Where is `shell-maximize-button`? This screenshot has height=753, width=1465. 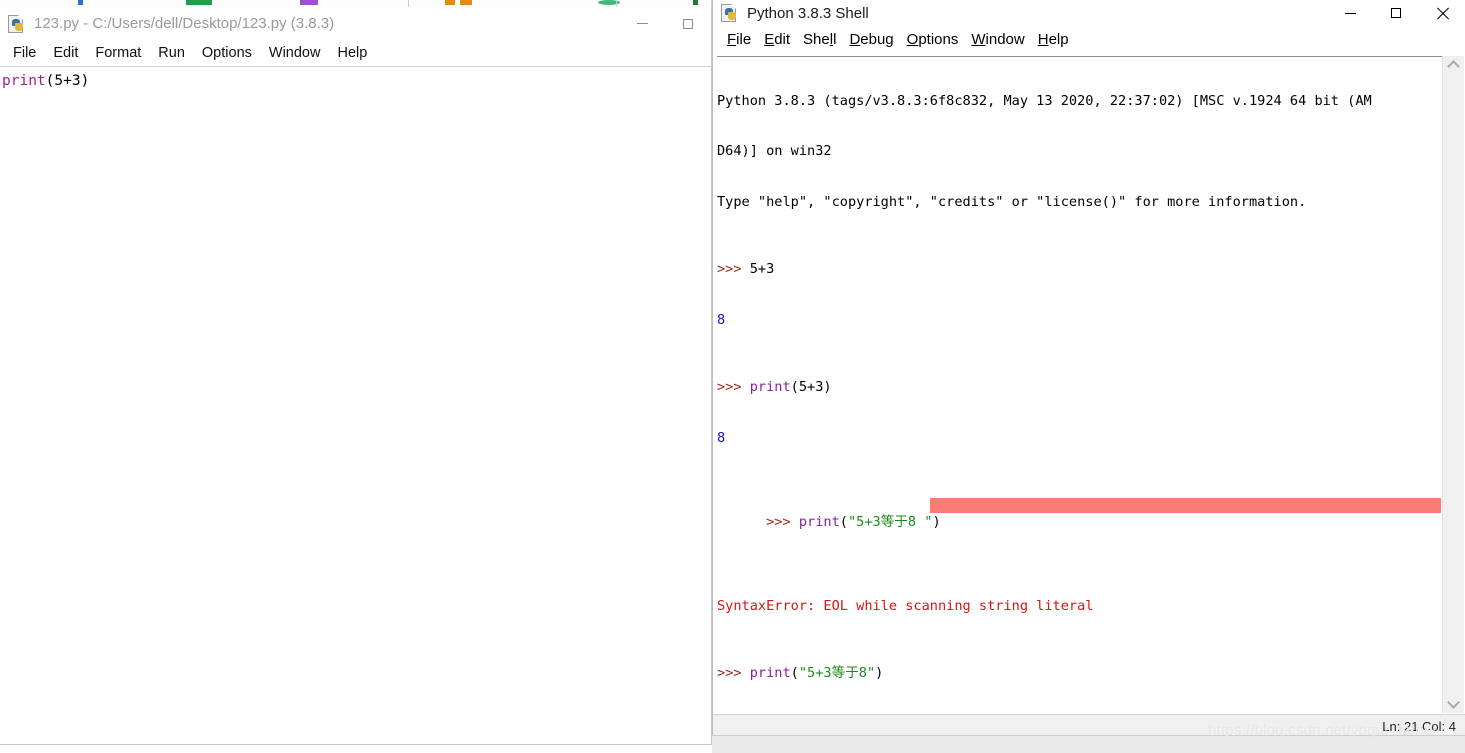 shell-maximize-button is located at coordinates (1396, 13).